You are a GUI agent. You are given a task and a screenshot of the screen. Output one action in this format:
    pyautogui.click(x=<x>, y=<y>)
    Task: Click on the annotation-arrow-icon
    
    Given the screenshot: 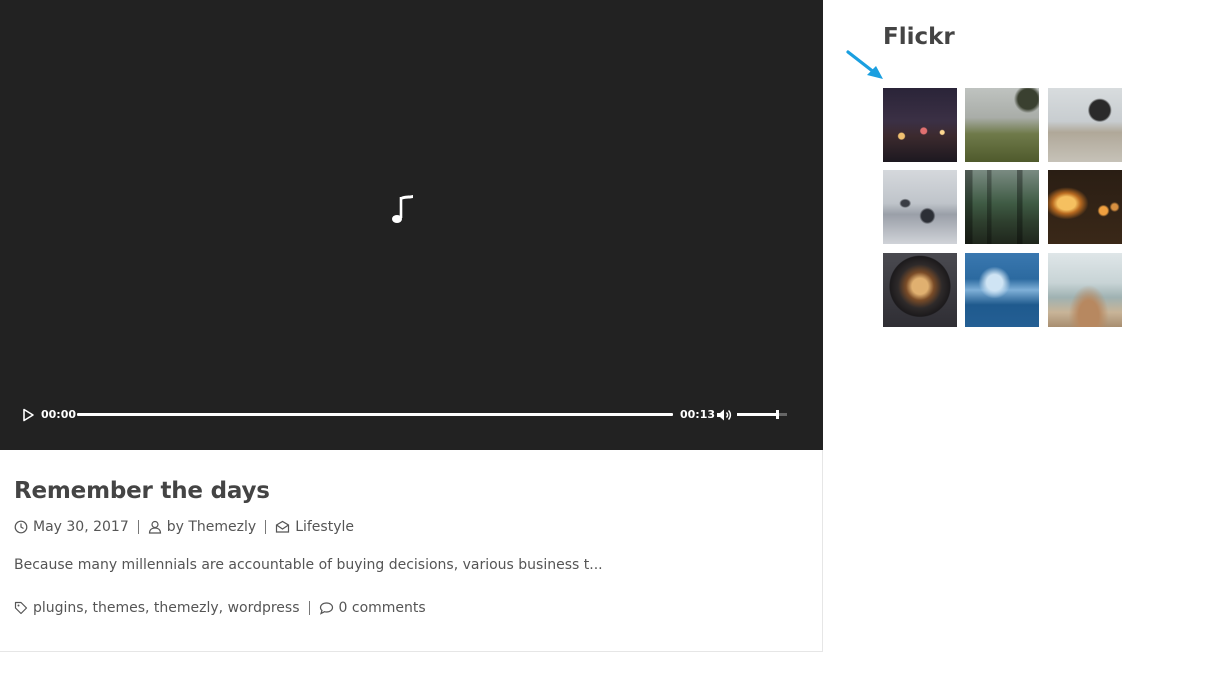 What is the action you would take?
    pyautogui.click(x=864, y=64)
    